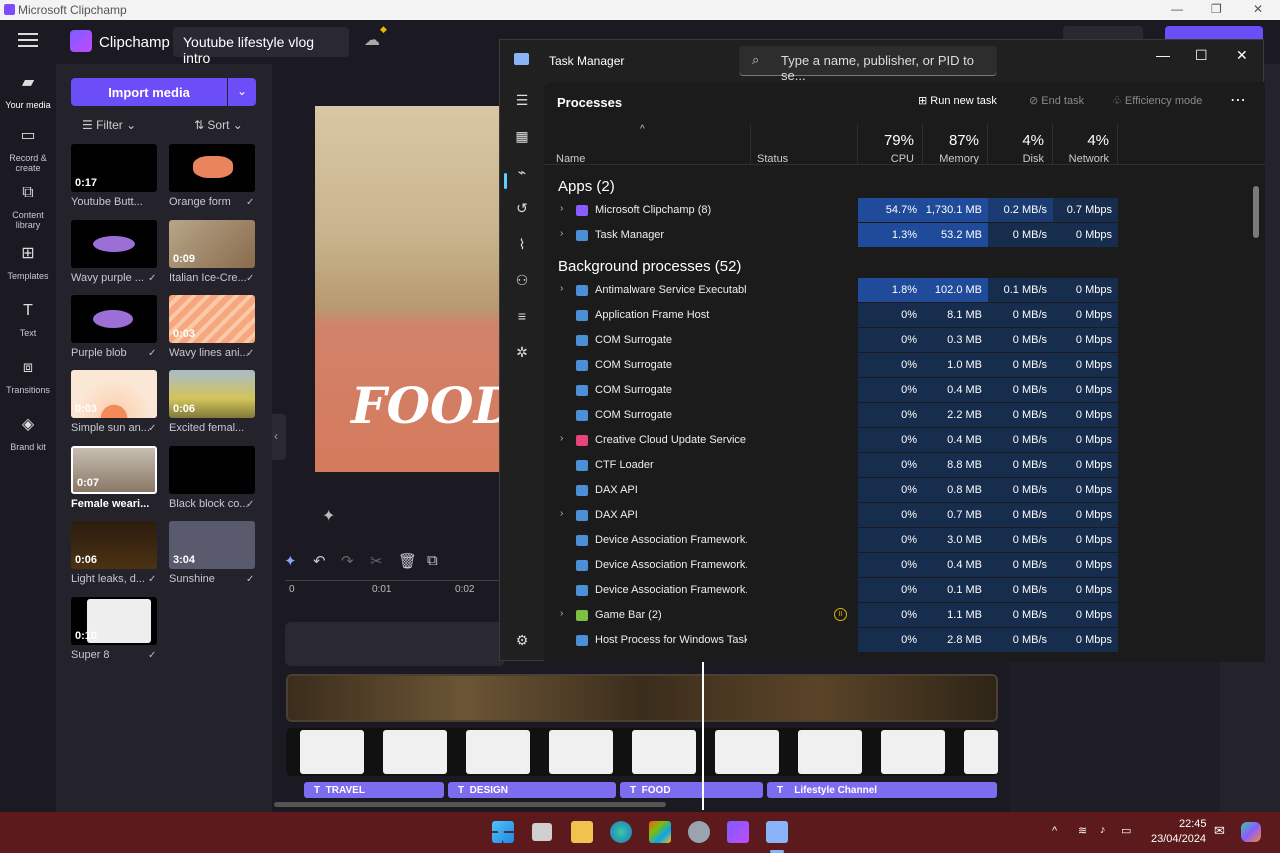 The width and height of the screenshot is (1280, 853). What do you see at coordinates (621, 832) in the screenshot?
I see `edge-icon` at bounding box center [621, 832].